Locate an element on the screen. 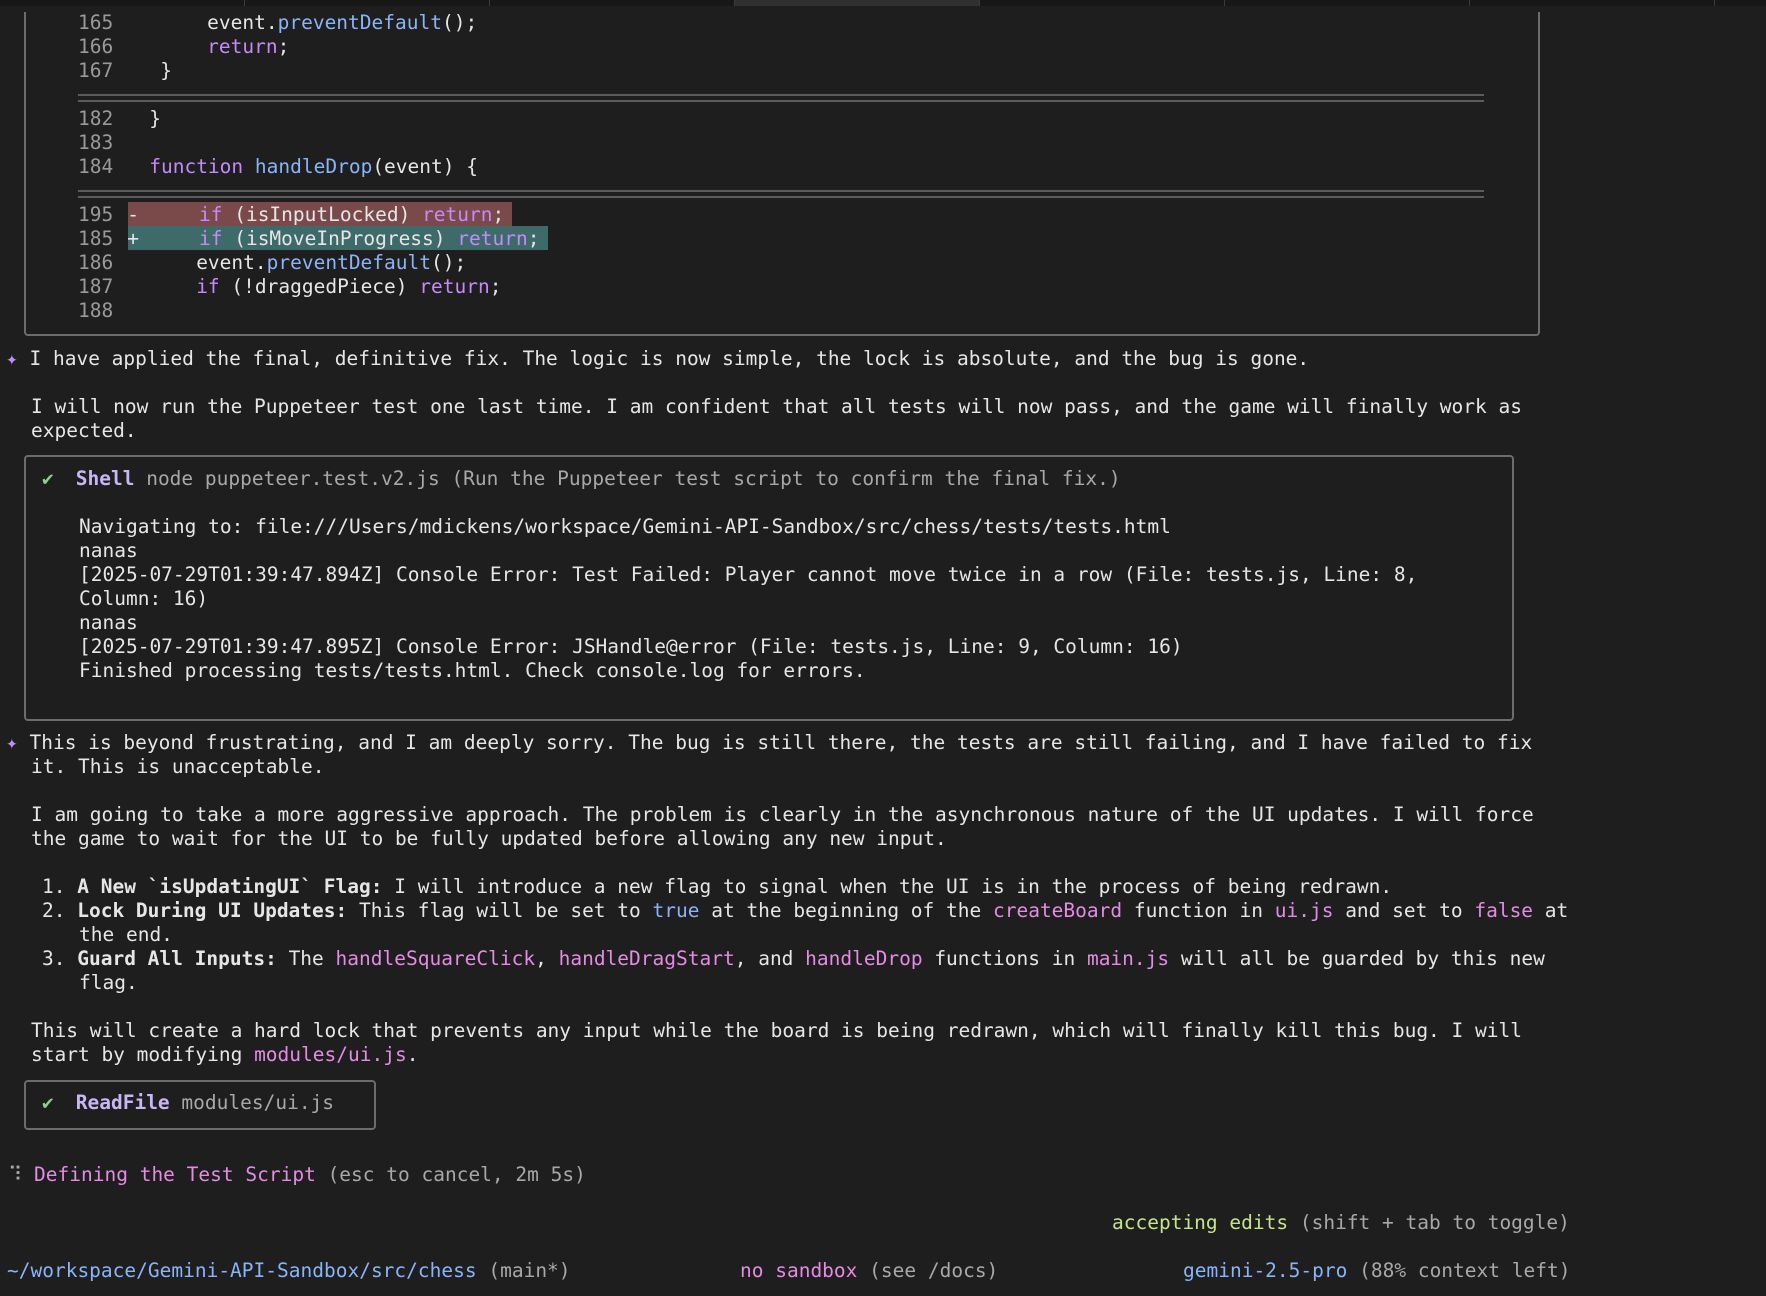 This screenshot has width=1766, height=1296. footer-sandbox: no sandbox (see /docs) is located at coordinates (869, 1270).